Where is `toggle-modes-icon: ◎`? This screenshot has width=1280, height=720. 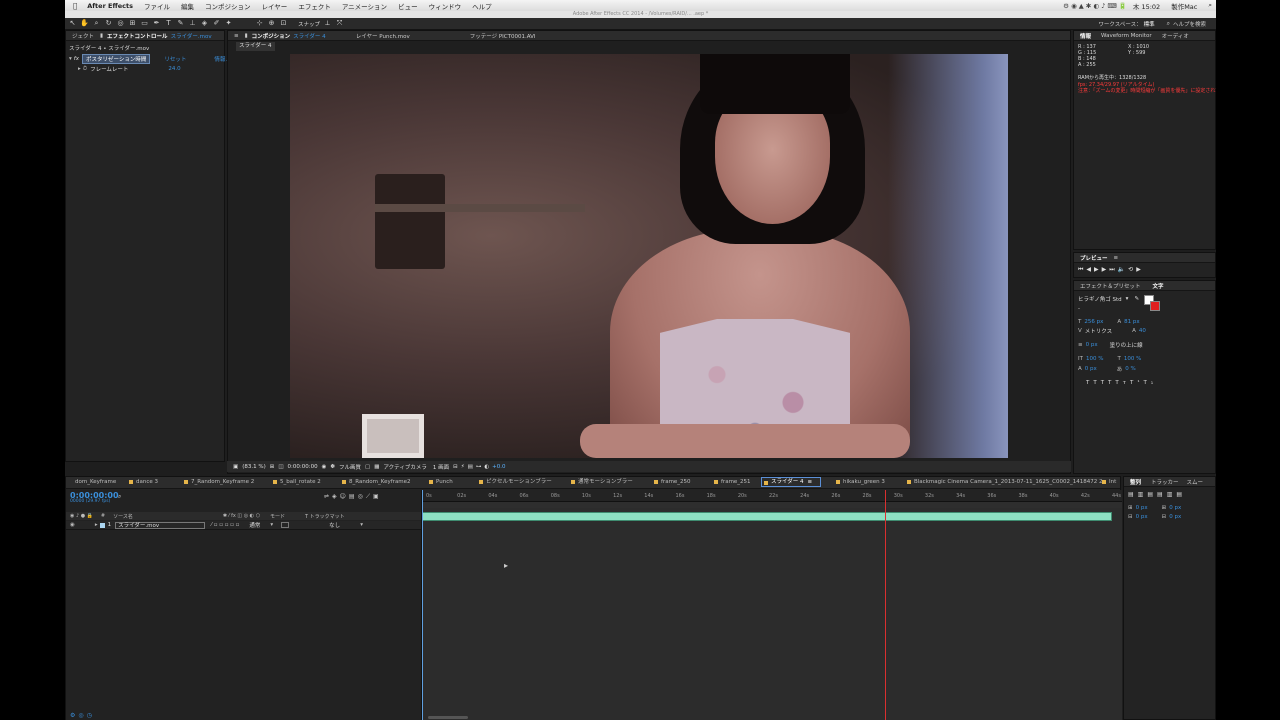
toggle-modes-icon: ◎ is located at coordinates (82, 715).